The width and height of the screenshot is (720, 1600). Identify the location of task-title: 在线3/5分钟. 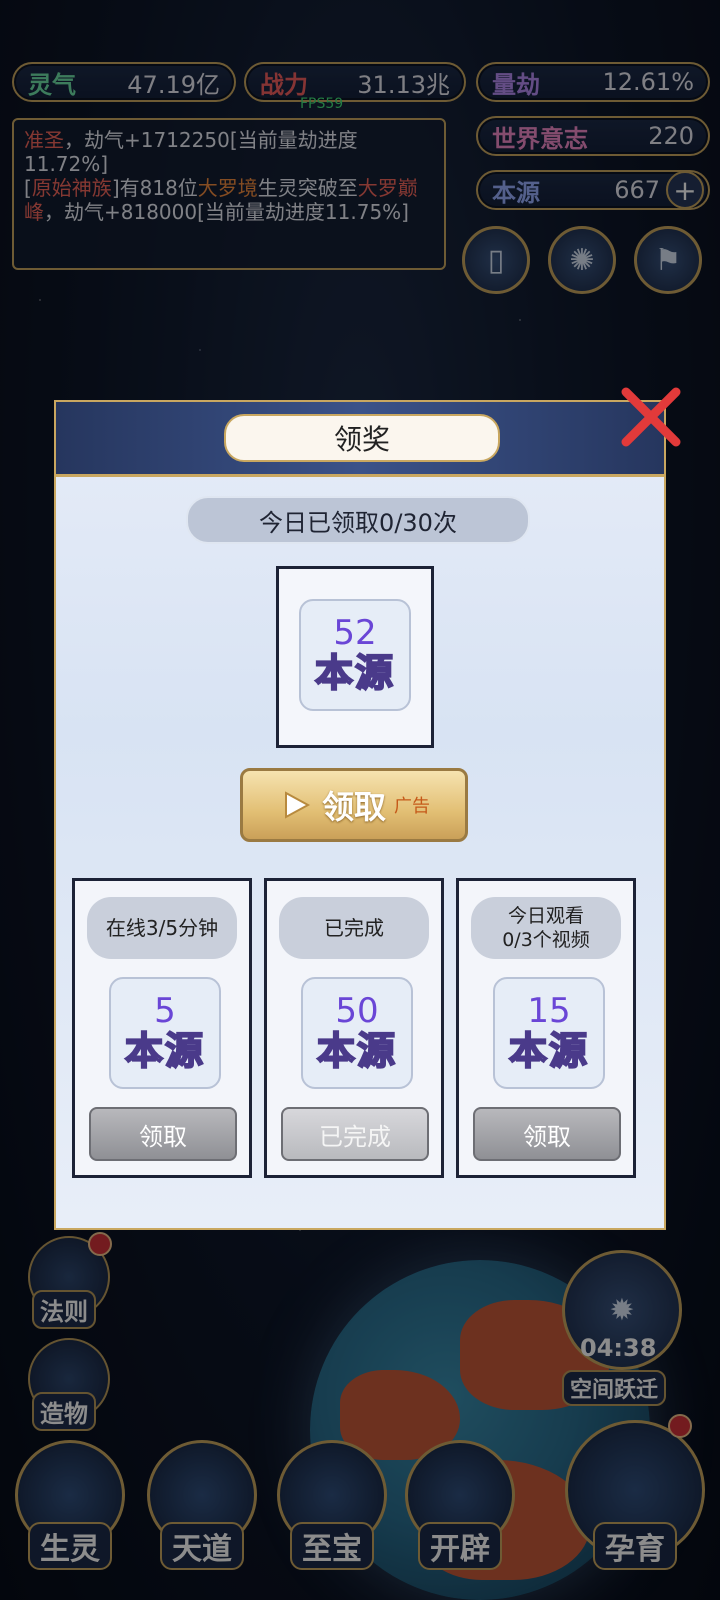
(162, 928).